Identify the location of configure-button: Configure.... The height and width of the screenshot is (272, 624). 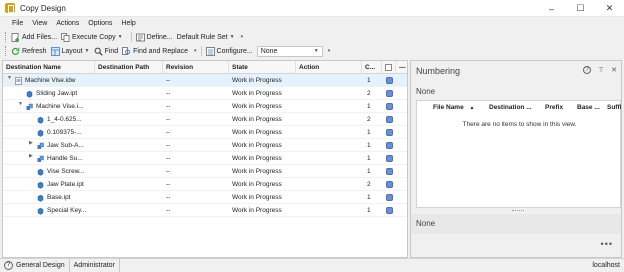
(229, 51).